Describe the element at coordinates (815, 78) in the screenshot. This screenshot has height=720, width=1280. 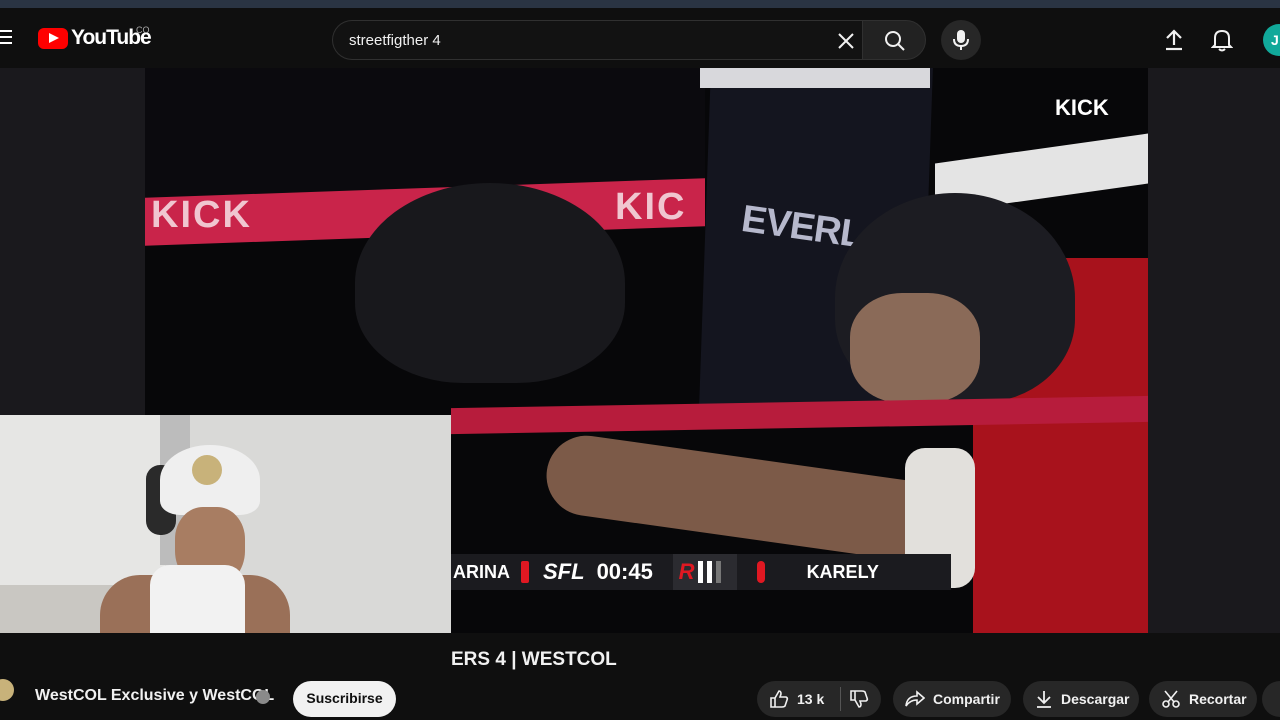
I see `corner-pad-top` at that location.